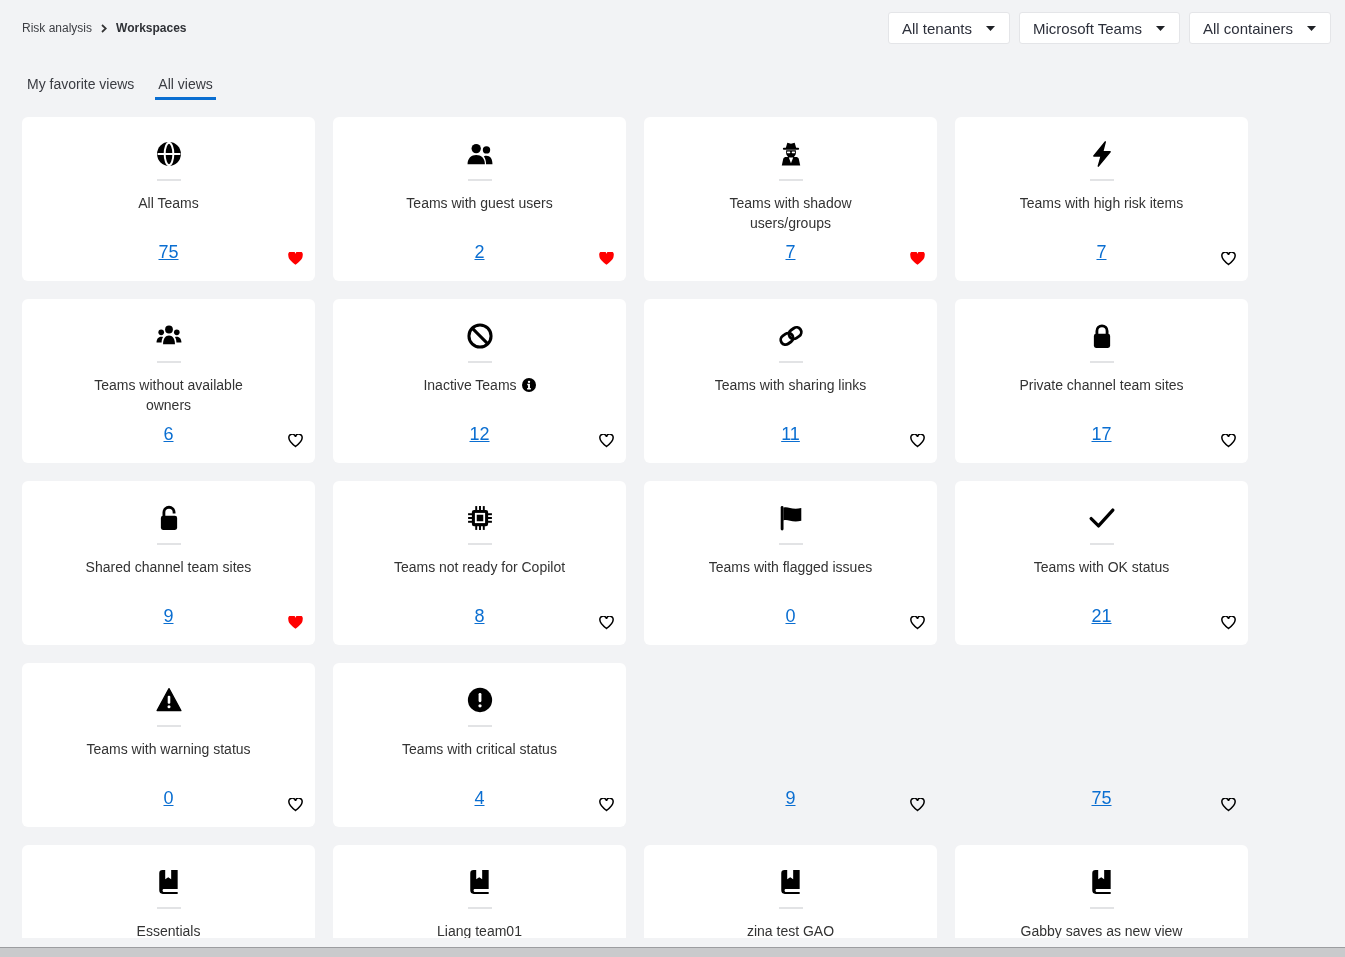  I want to click on card-title: Essentials, so click(168, 930).